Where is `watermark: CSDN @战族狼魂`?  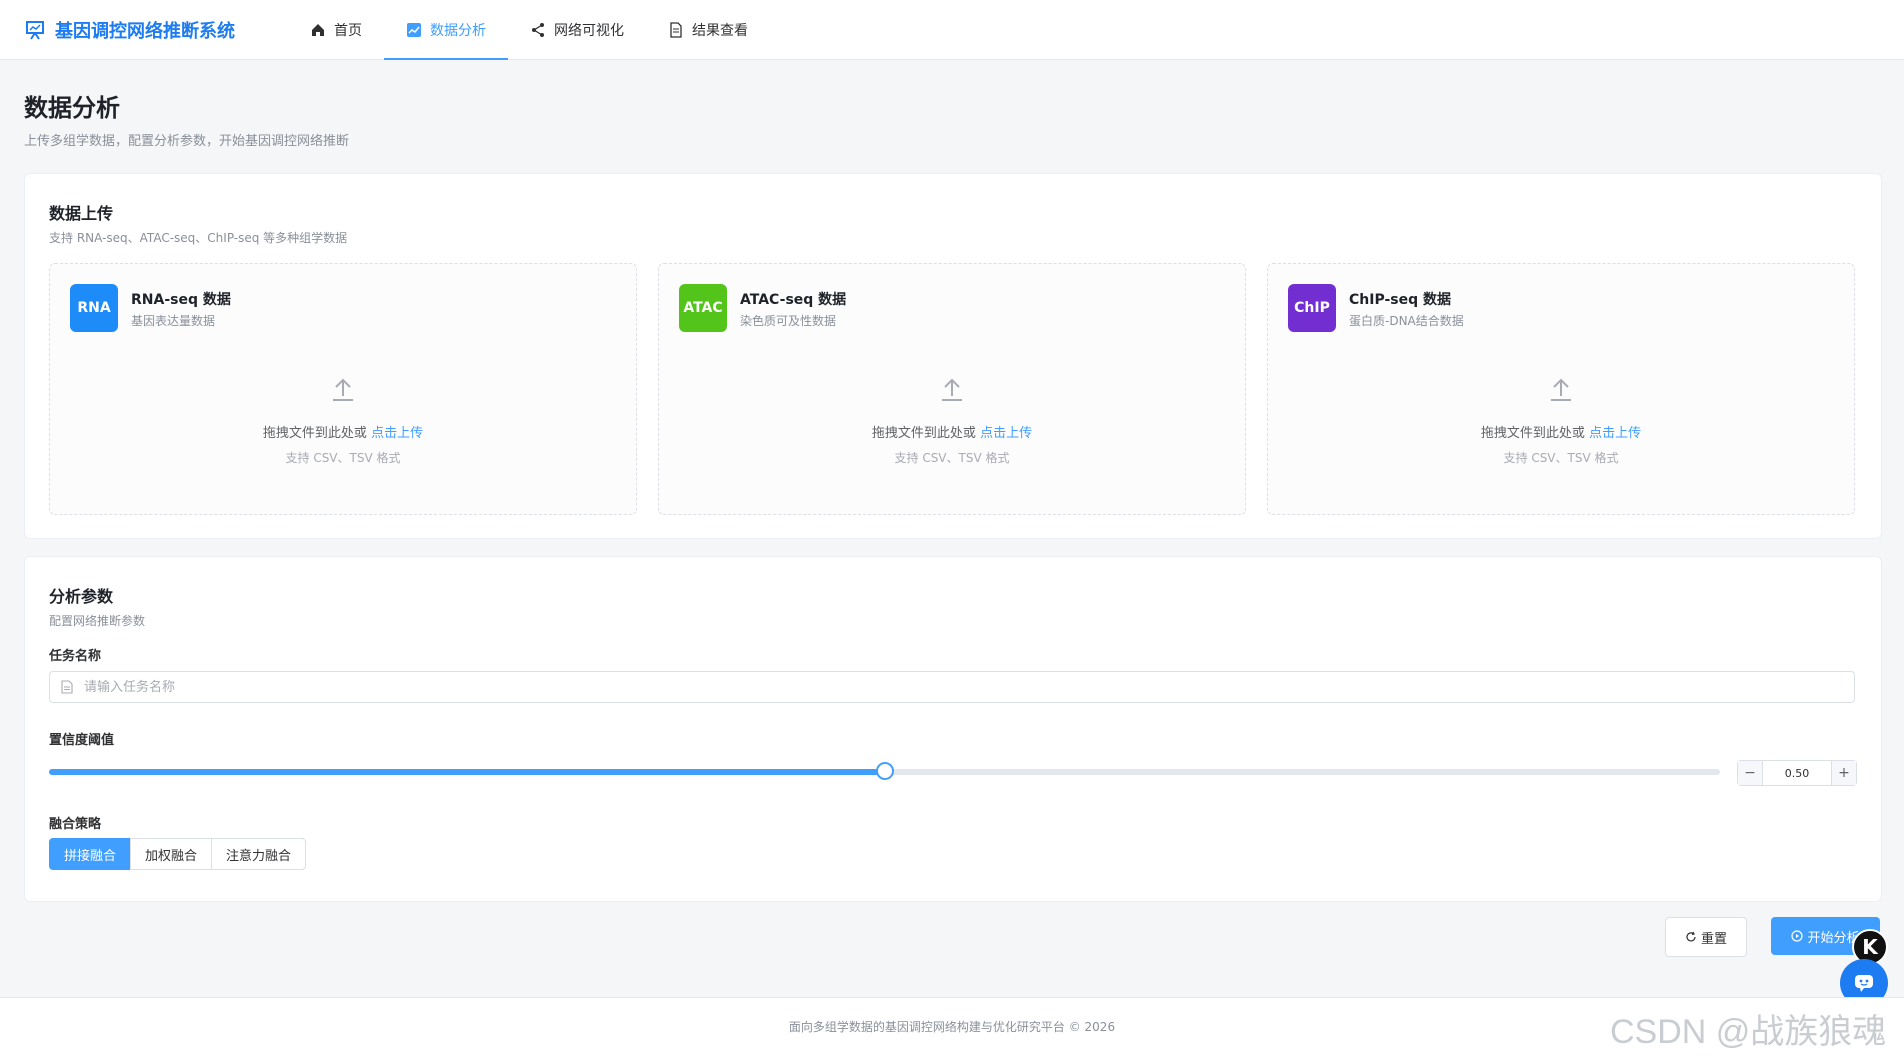
watermark: CSDN @战族狼魂 is located at coordinates (1748, 1032).